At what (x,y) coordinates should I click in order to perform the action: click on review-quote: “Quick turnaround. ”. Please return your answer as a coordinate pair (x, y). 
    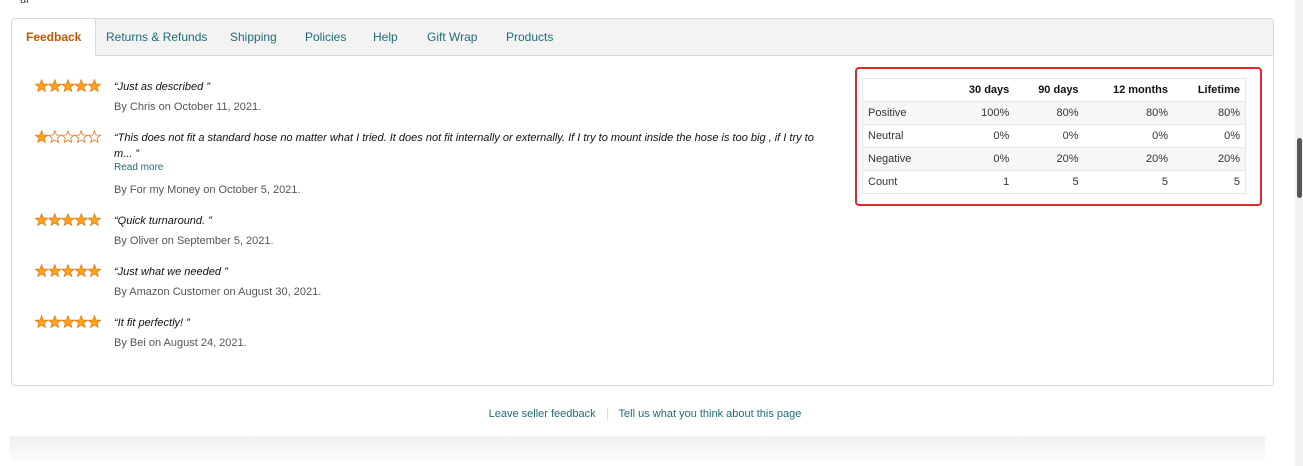
    Looking at the image, I should click on (163, 221).